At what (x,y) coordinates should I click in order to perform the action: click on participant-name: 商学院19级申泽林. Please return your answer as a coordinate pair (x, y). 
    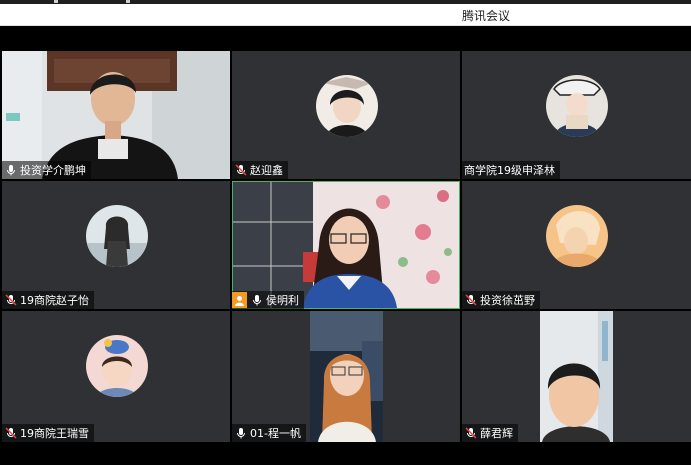
    Looking at the image, I should click on (509, 170).